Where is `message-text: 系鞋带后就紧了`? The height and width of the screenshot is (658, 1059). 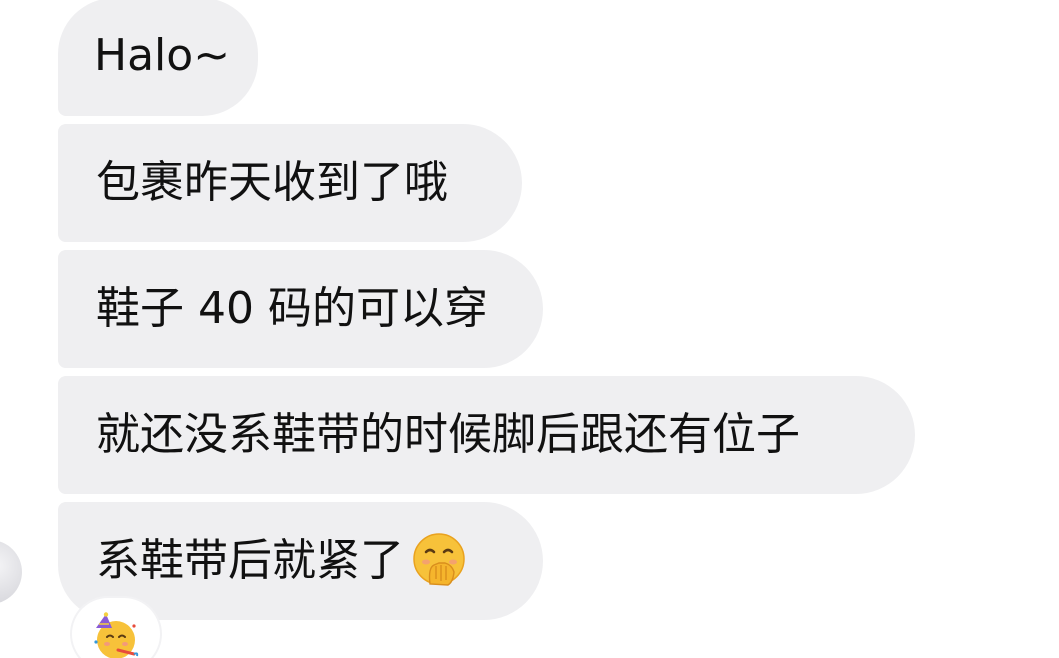
message-text: 系鞋带后就紧了 is located at coordinates (250, 560).